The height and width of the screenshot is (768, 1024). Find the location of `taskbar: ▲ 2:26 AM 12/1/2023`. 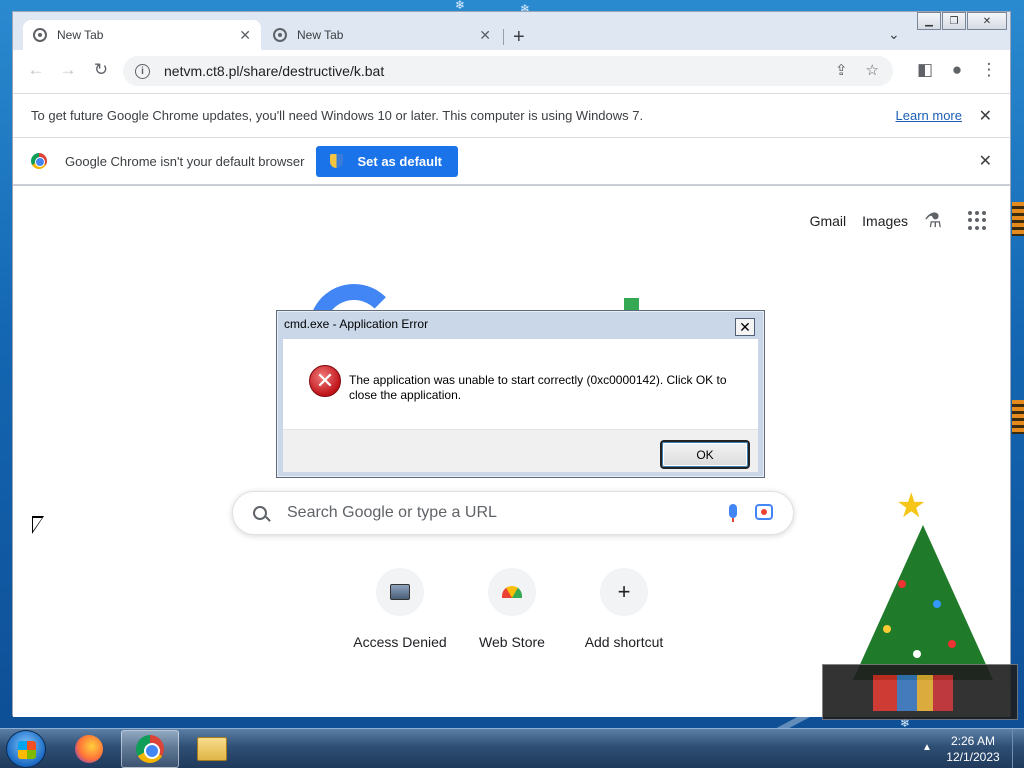

taskbar: ▲ 2:26 AM 12/1/2023 is located at coordinates (512, 748).